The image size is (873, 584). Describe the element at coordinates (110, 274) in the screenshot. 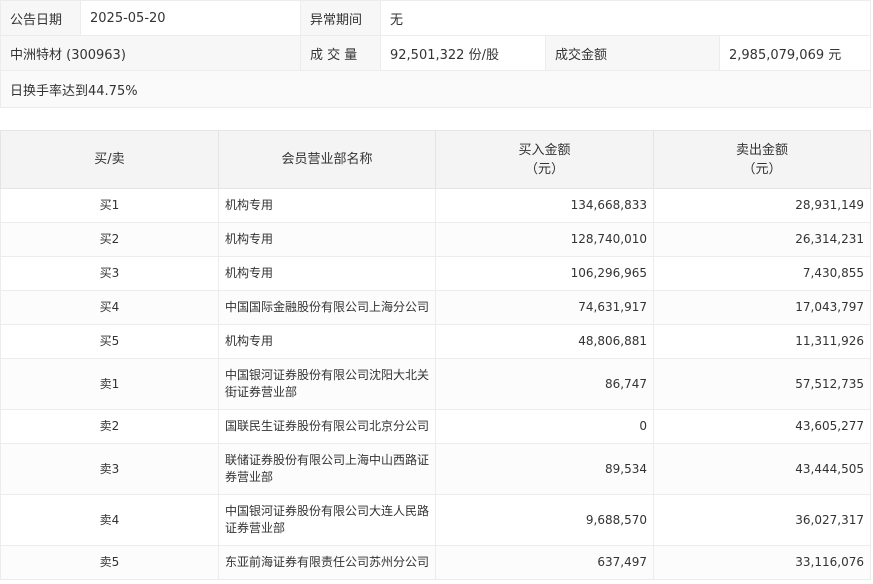

I see `row-side: 买3` at that location.